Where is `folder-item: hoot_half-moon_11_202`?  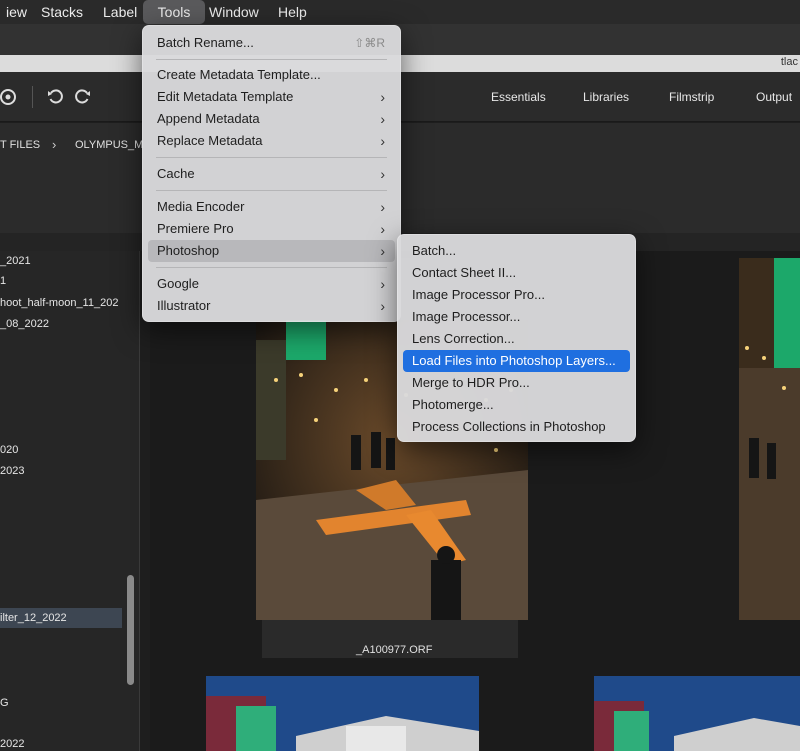
folder-item: hoot_half-moon_11_202 is located at coordinates (59, 303).